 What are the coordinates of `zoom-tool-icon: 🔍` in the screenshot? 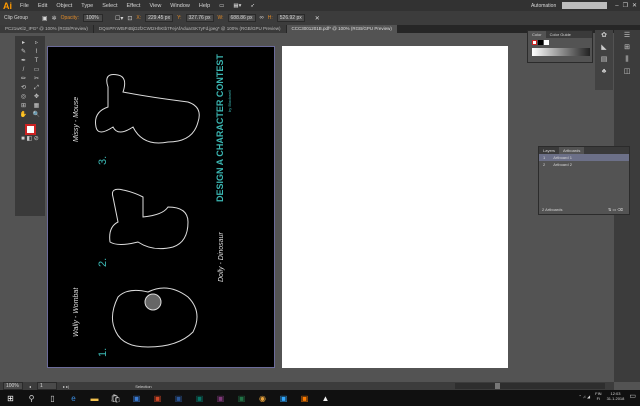 It's located at (36, 115).